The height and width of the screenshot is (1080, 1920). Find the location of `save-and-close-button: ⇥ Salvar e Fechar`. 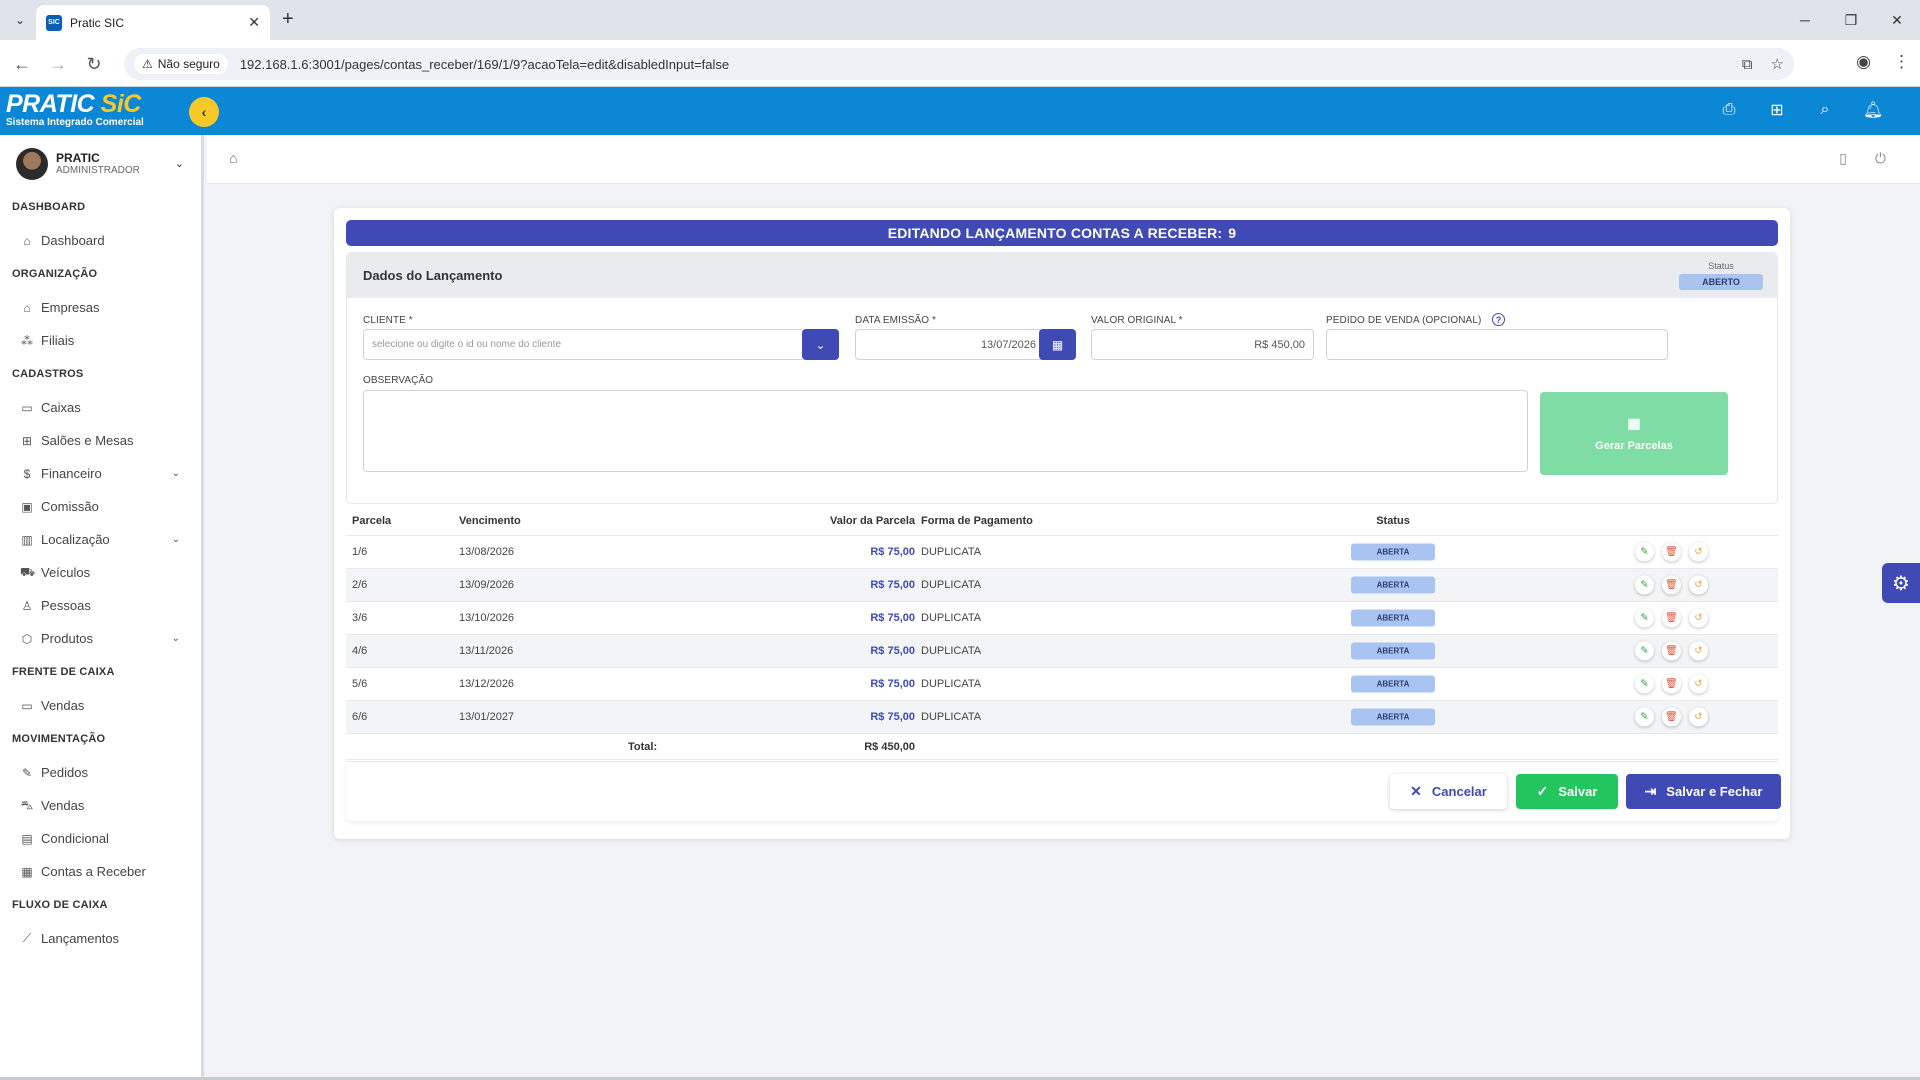

save-and-close-button: ⇥ Salvar e Fechar is located at coordinates (1703, 791).